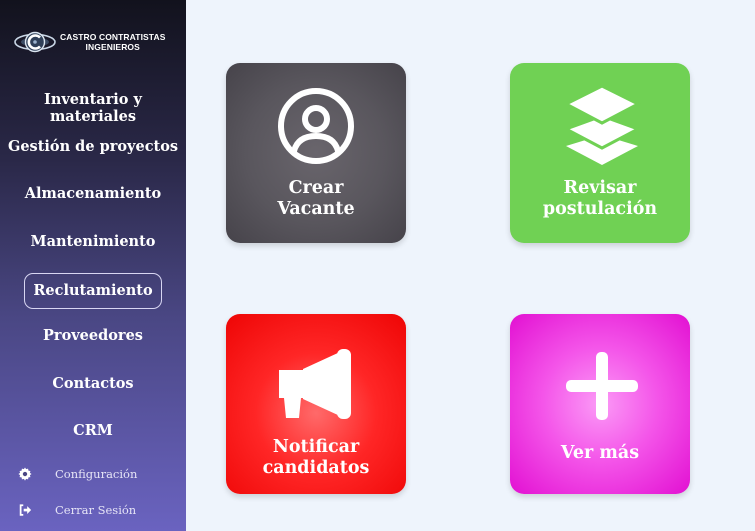  I want to click on settings-link: Configuración, so click(77, 474).